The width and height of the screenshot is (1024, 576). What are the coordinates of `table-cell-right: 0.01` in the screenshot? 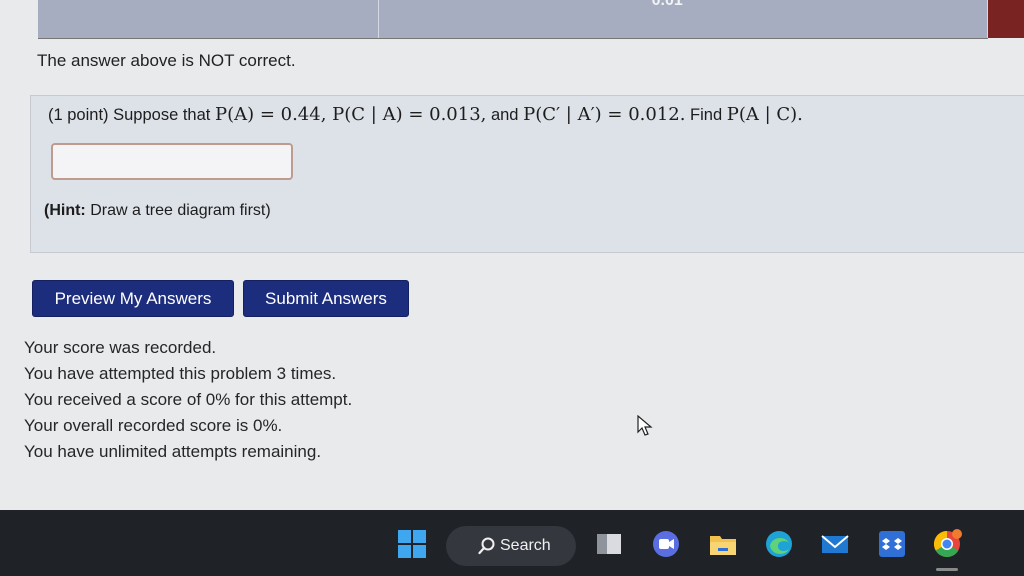 It's located at (683, 19).